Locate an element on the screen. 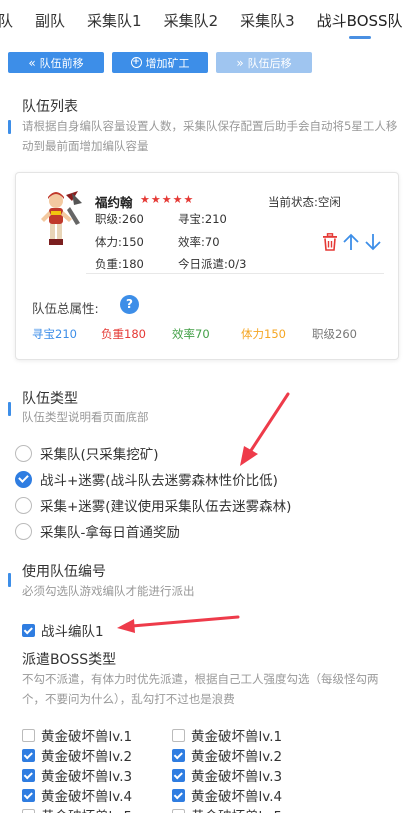 The height and width of the screenshot is (813, 415). total-efficiency: 效率70 is located at coordinates (191, 334).